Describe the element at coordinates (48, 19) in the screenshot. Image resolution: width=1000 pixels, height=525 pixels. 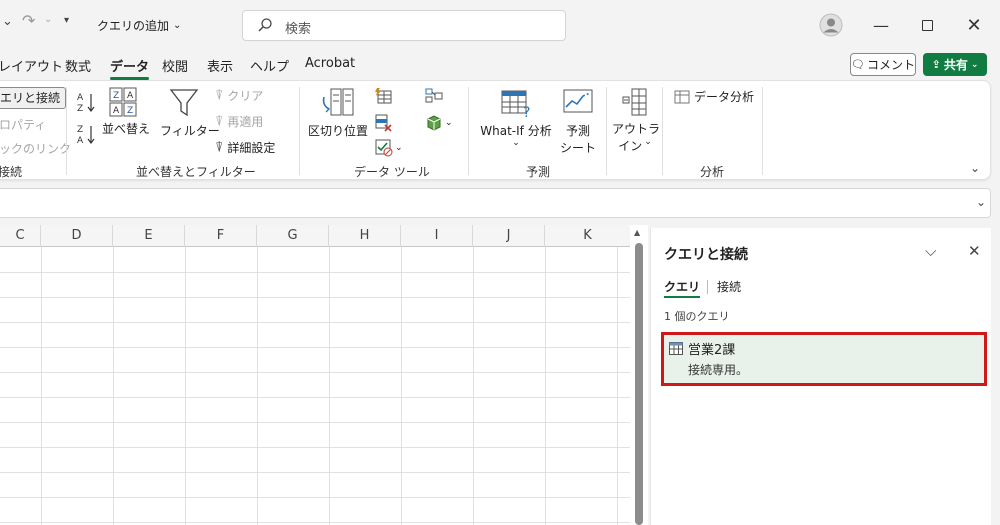
I see `redo-dropdown-icon: ⌄` at that location.